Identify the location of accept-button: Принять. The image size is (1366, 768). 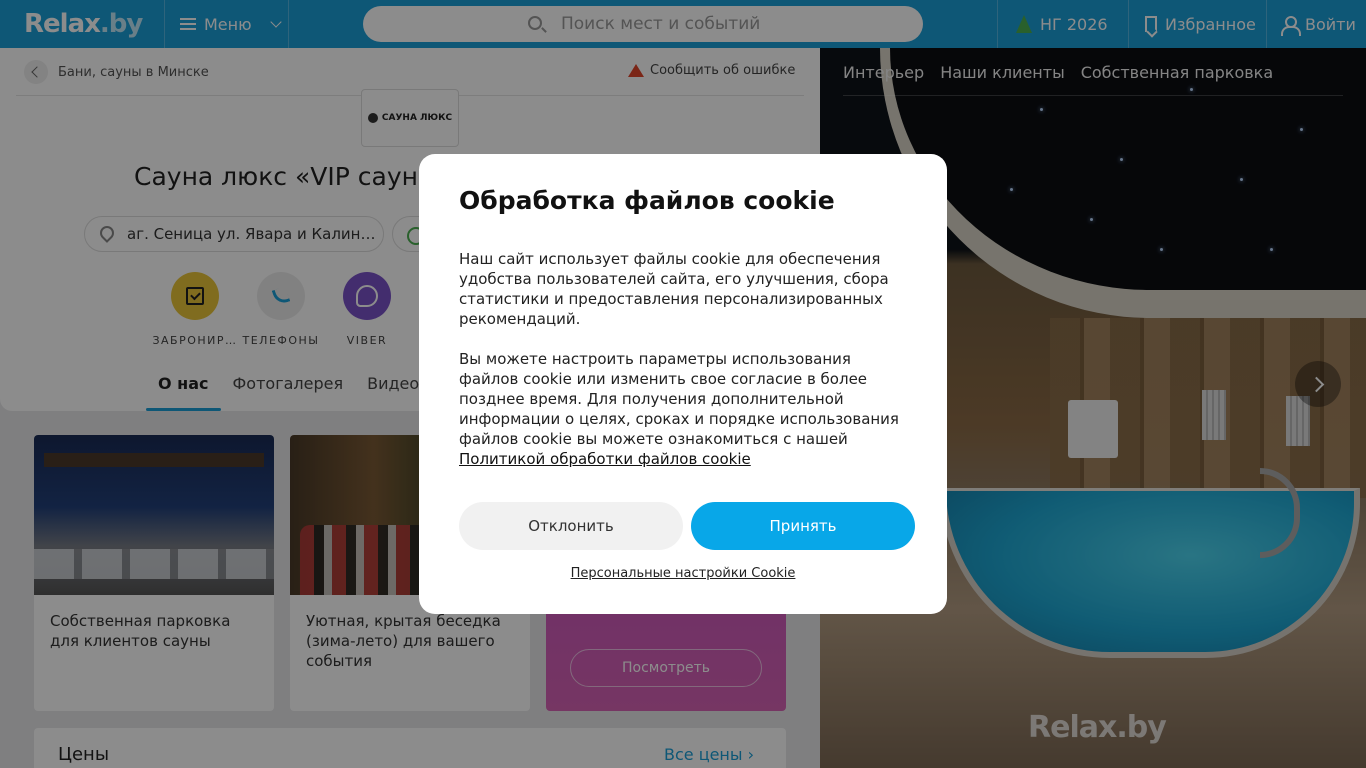
(803, 526).